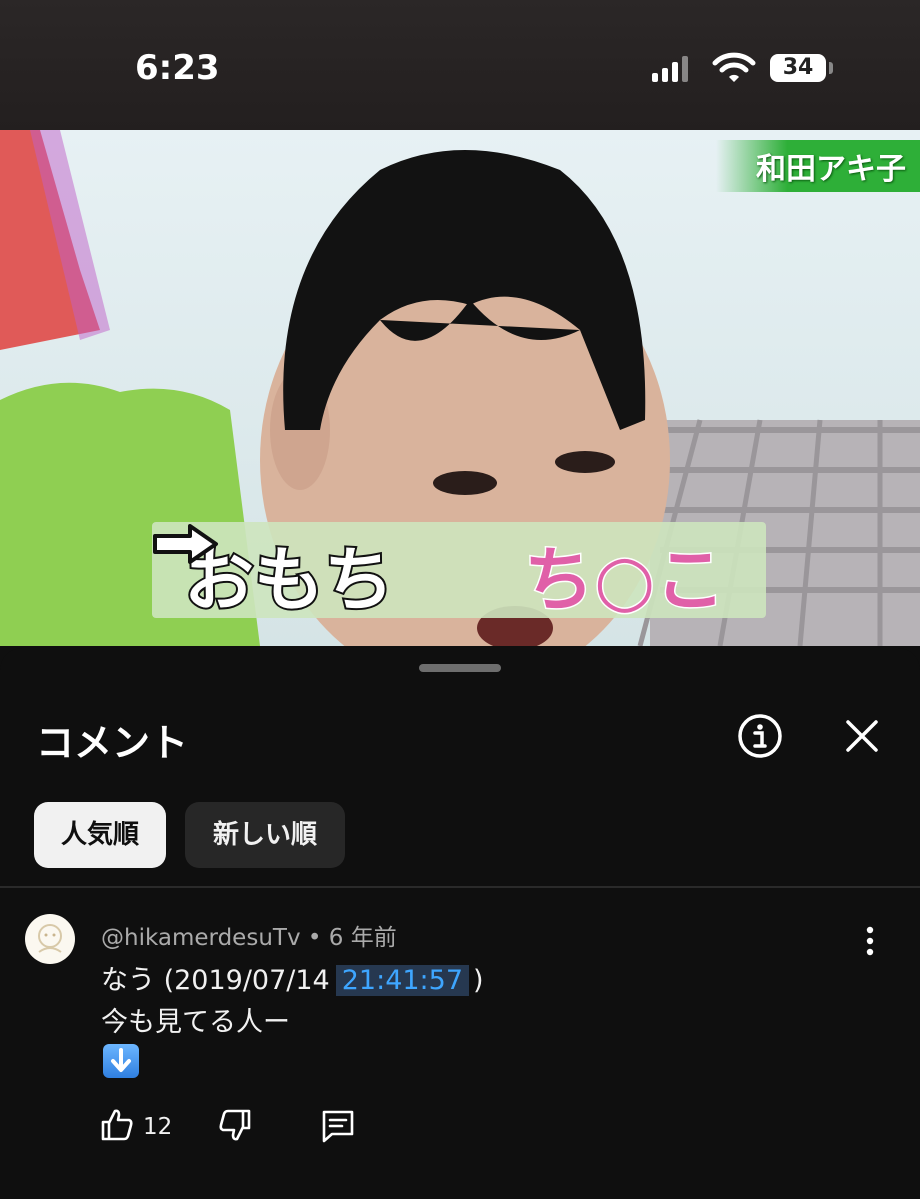 Image resolution: width=920 pixels, height=1199 pixels. I want to click on cellular-signal-icon, so click(672, 69).